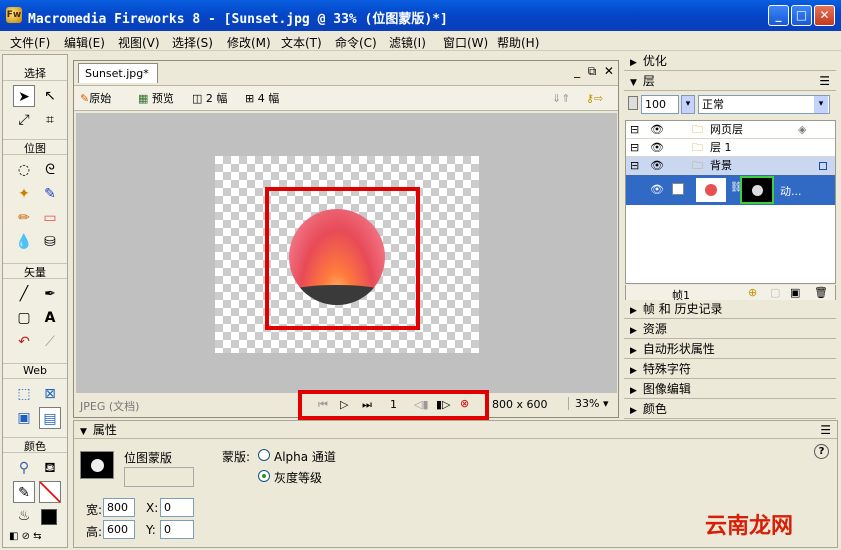 The width and height of the screenshot is (841, 550). Describe the element at coordinates (764, 104) in the screenshot. I see `blend-mode-select: 正常 ▾` at that location.